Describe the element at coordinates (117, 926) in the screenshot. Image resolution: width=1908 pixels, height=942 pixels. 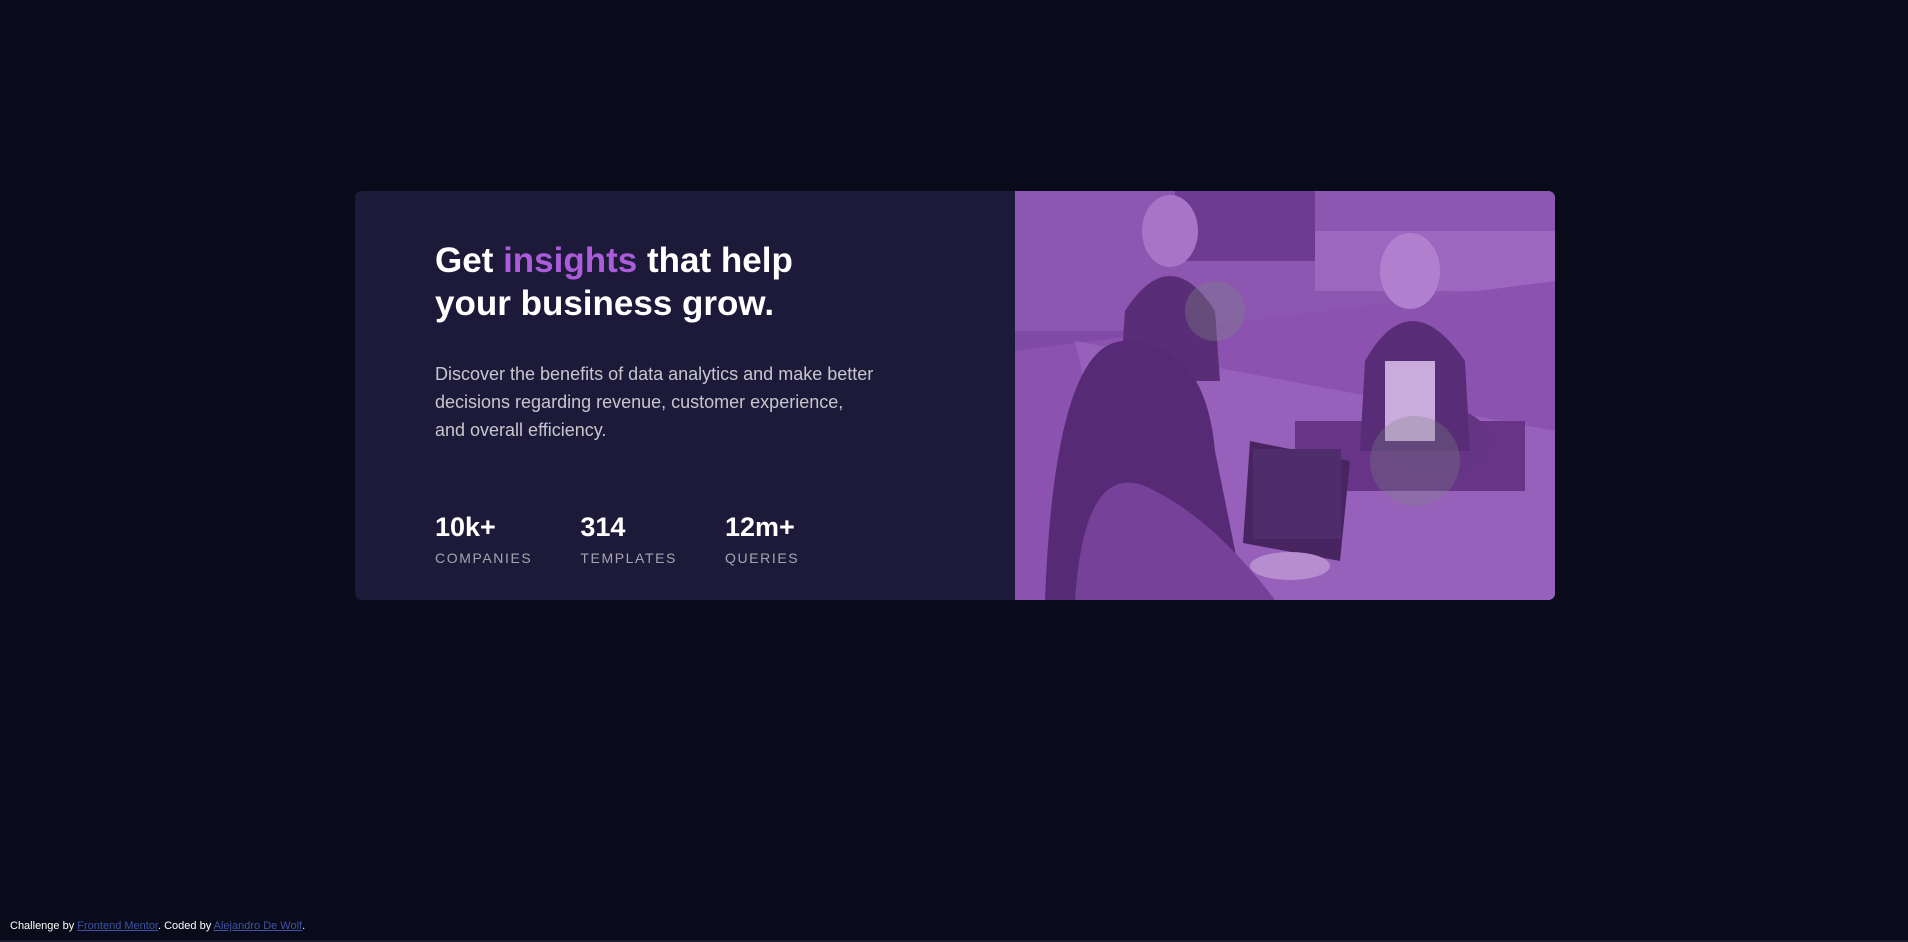
I see `frontend-mentor-link: Frontend Mentor` at that location.